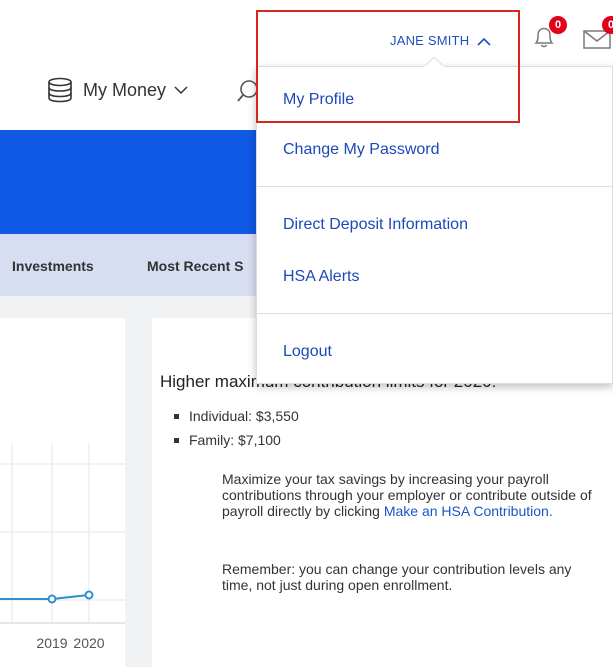  I want to click on dropdown-caret, so click(434, 62).